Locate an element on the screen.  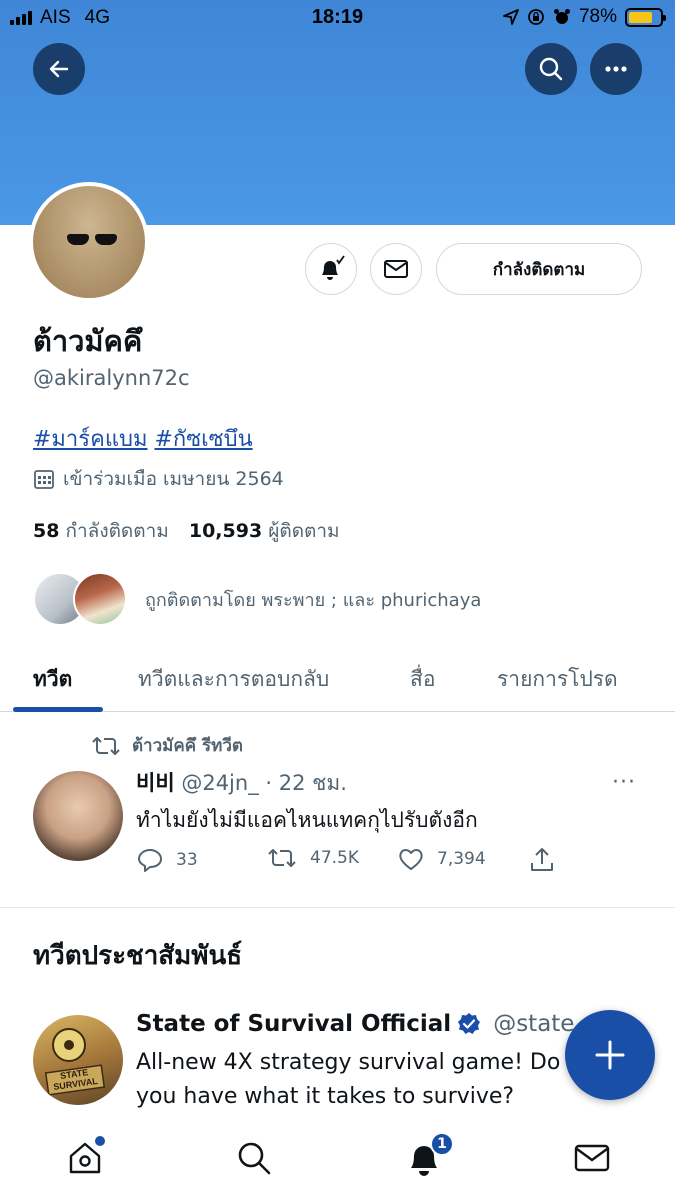
tweet-author-name: 비비 is located at coordinates (155, 783).